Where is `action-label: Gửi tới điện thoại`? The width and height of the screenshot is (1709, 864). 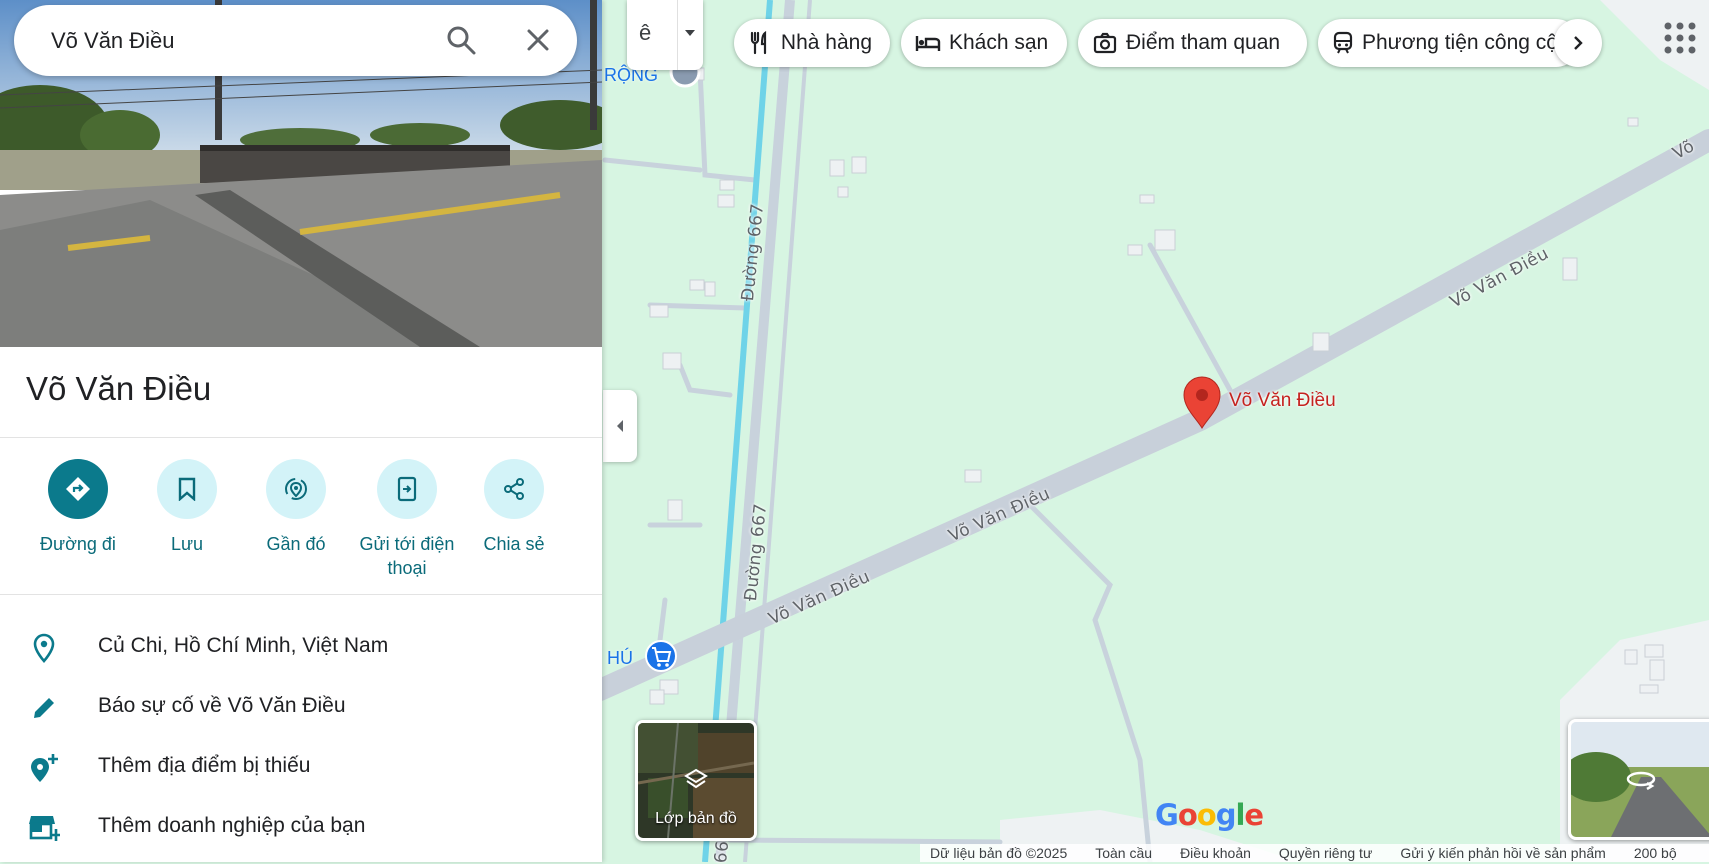
action-label: Gửi tới điện thoại is located at coordinates (407, 556).